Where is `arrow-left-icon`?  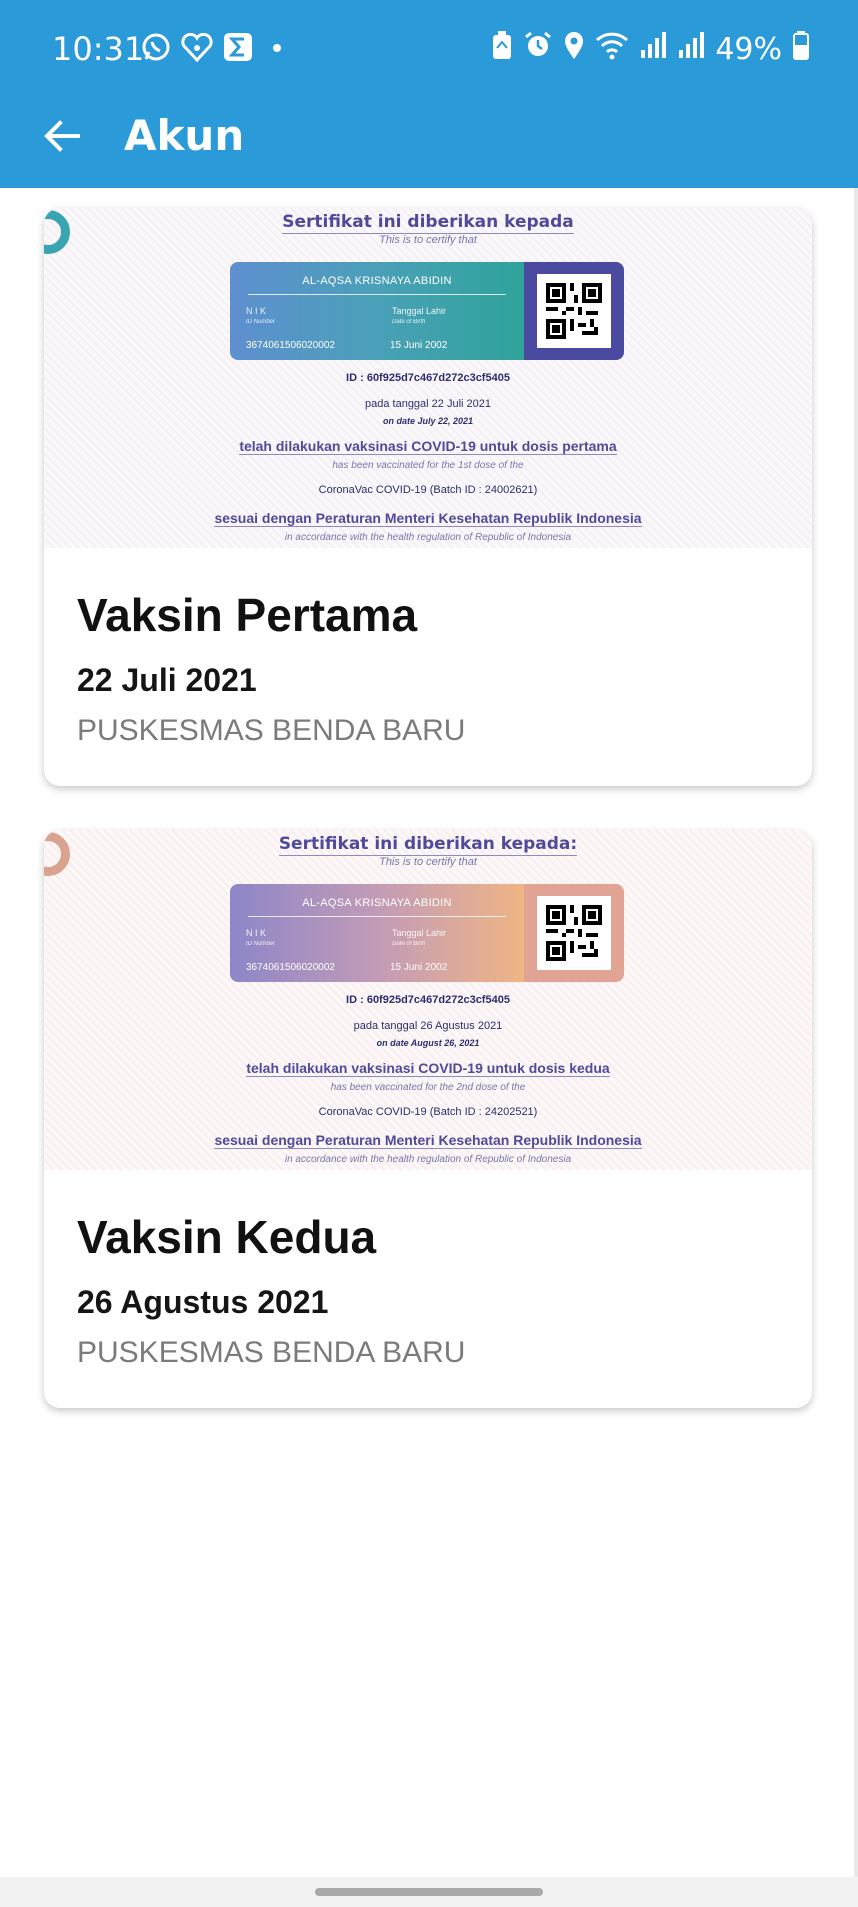
arrow-left-icon is located at coordinates (62, 138).